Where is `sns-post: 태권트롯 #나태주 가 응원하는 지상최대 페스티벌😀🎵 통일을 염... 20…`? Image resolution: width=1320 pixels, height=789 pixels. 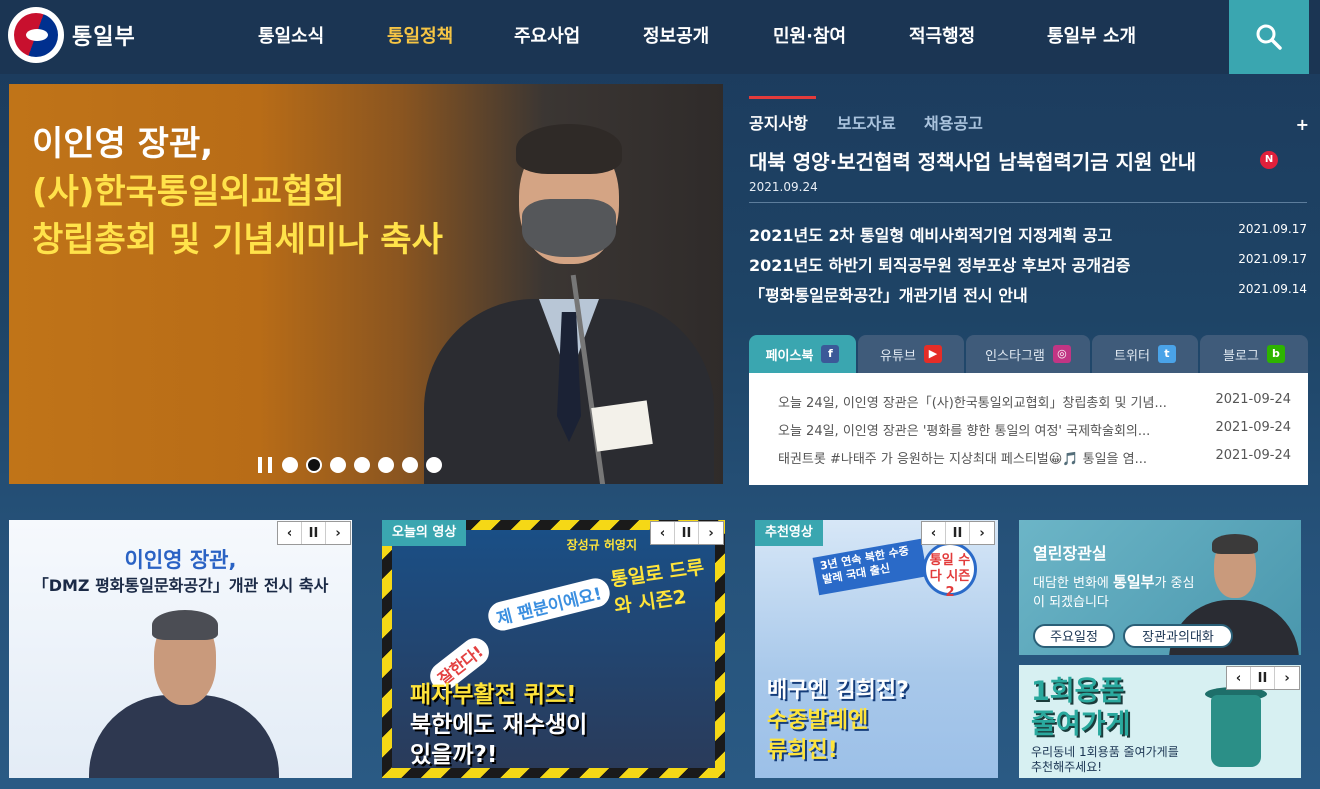
sns-post: 태권트롯 #나태주 가 응원하는 지상최대 페스티벌😀🎵 통일을 염... 20… is located at coordinates (1034, 457).